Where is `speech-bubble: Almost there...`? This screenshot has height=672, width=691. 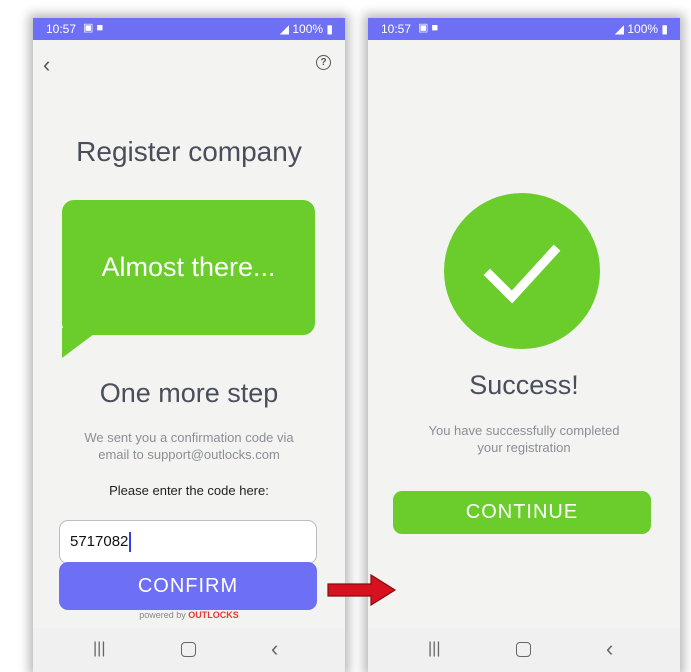 speech-bubble: Almost there... is located at coordinates (188, 267).